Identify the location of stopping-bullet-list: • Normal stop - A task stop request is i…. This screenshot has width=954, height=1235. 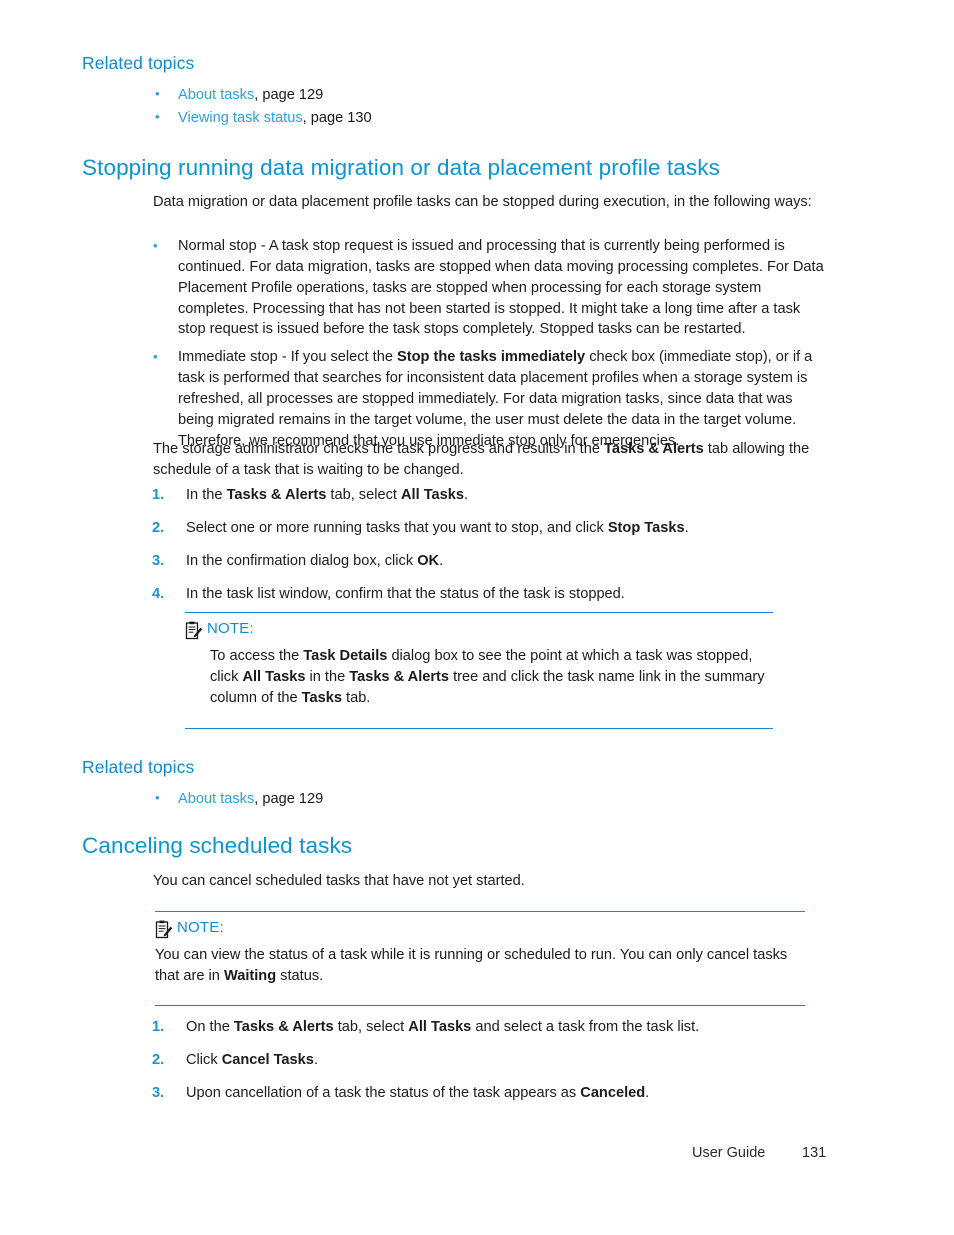
(489, 347).